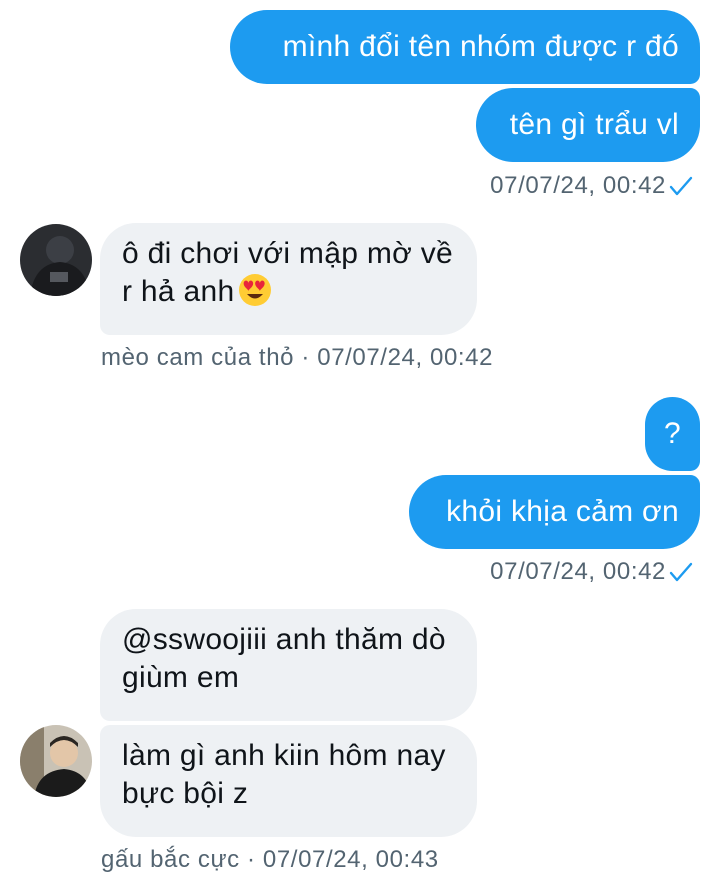 The height and width of the screenshot is (887, 719). Describe the element at coordinates (288, 272) in the screenshot. I see `message-text: ô đi chơi với mập mờ về r hả anh` at that location.